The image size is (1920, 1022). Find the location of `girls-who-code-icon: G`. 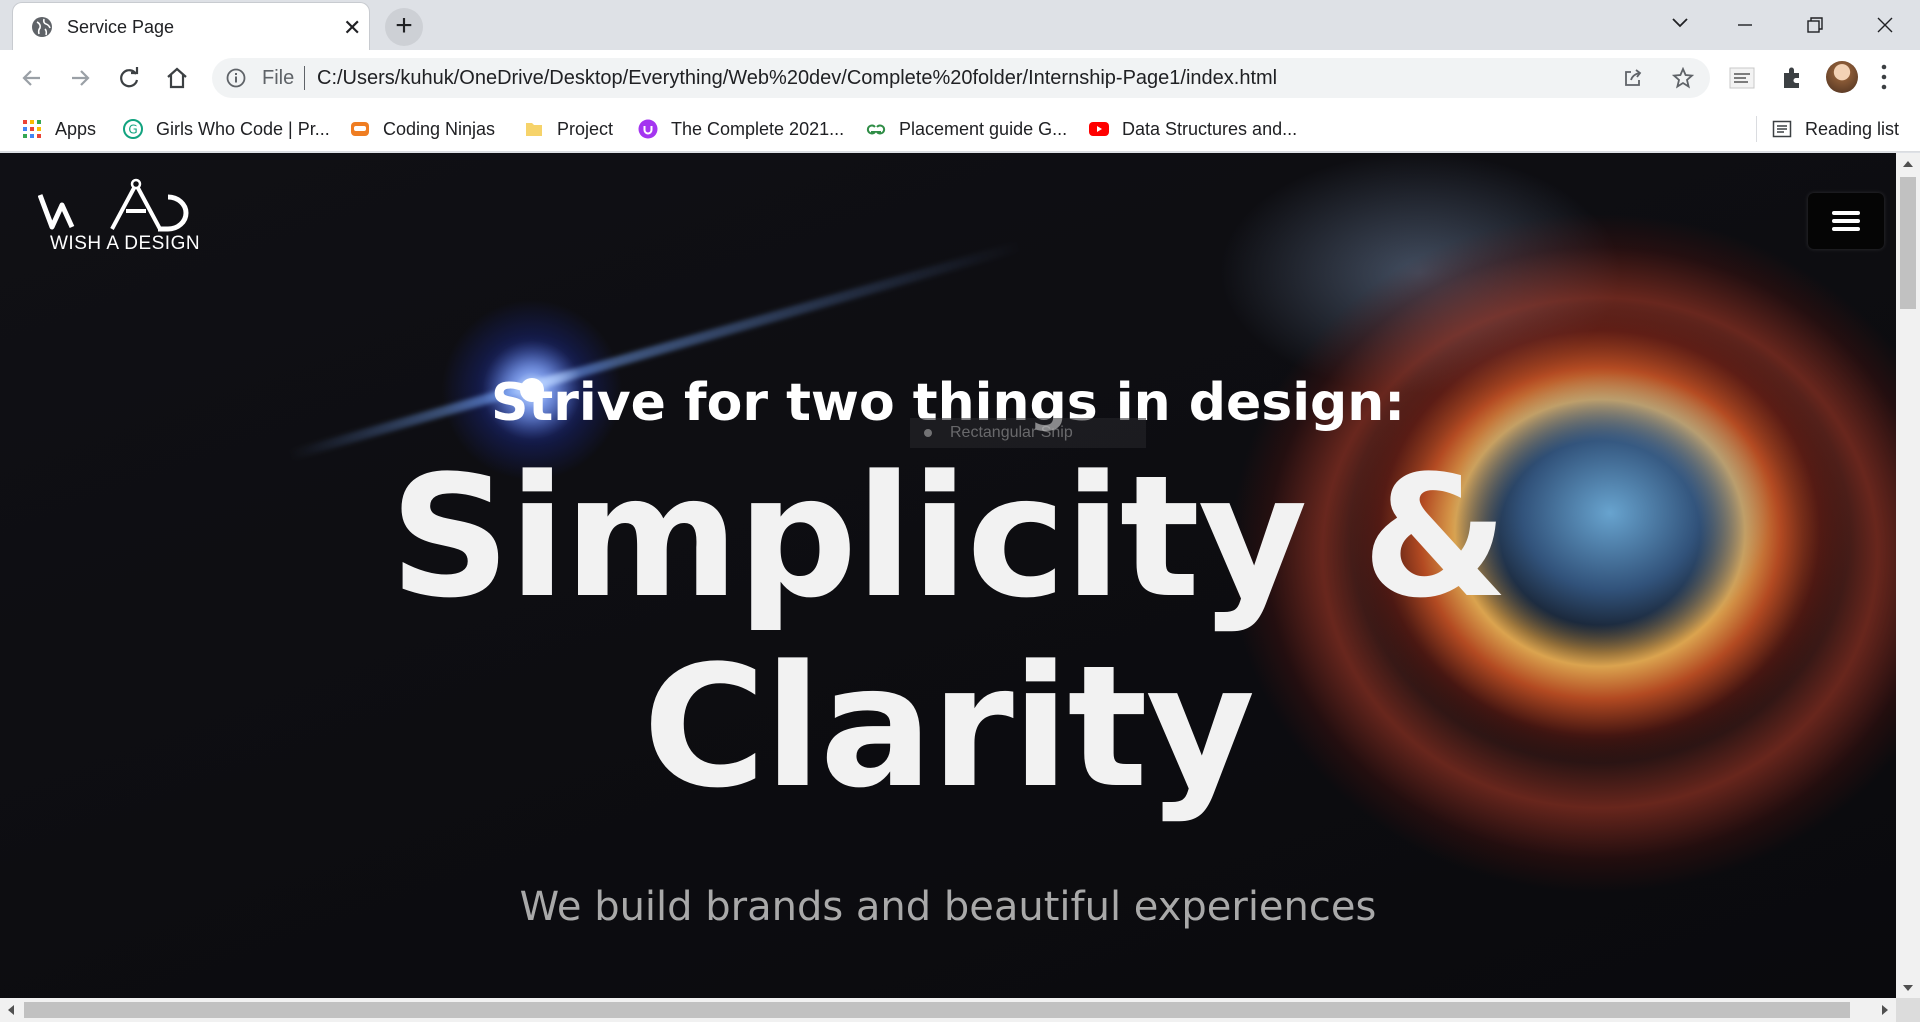

girls-who-code-icon: G is located at coordinates (133, 129).